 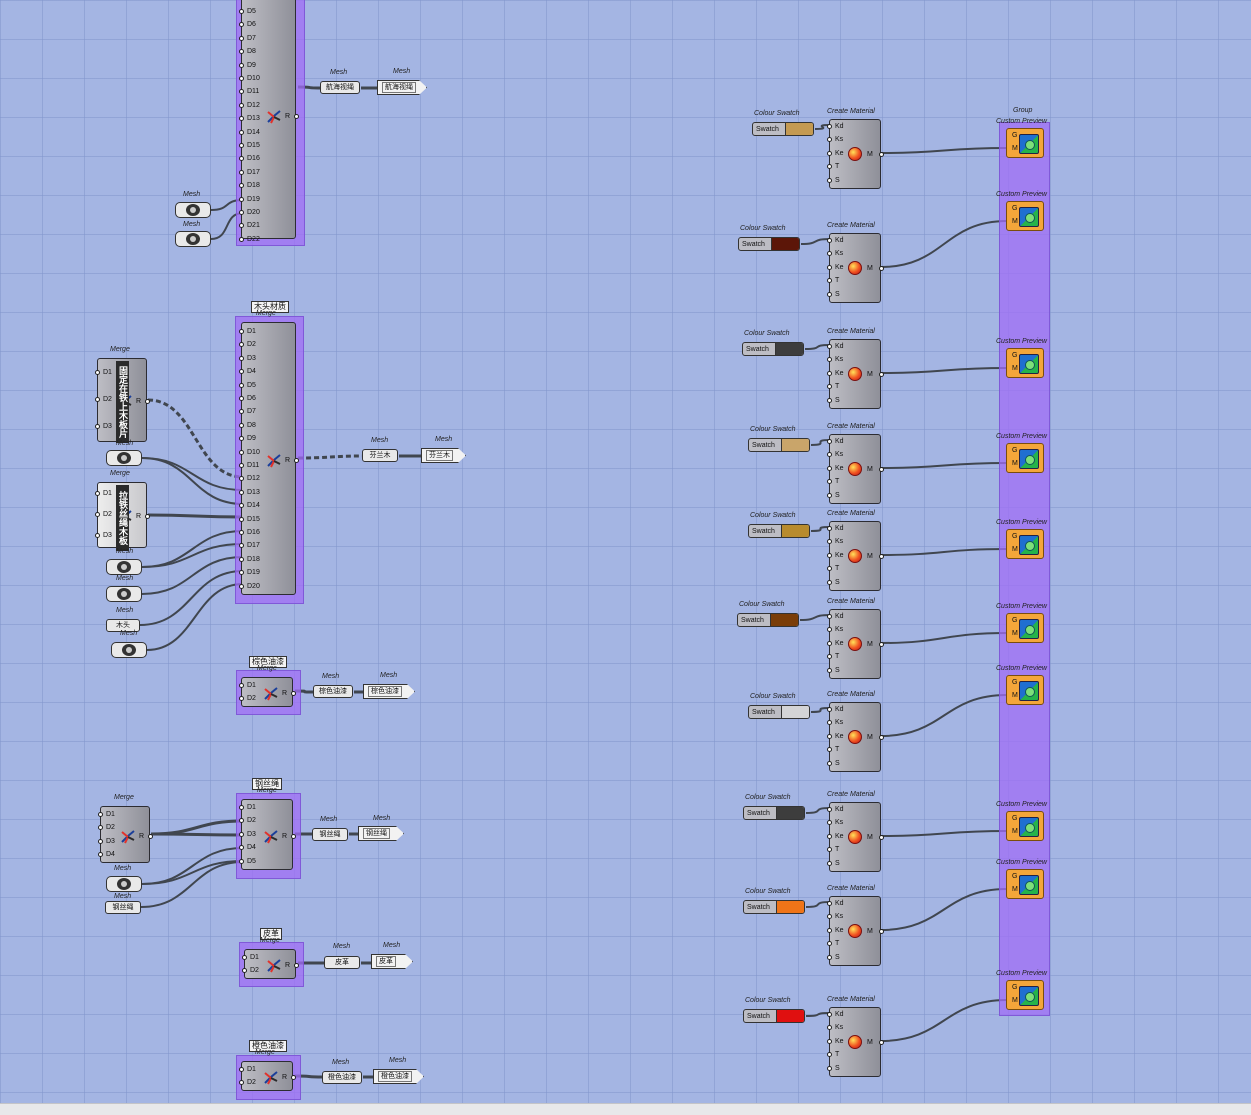 I want to click on colour-swatch-8: Swatch, so click(x=774, y=813).